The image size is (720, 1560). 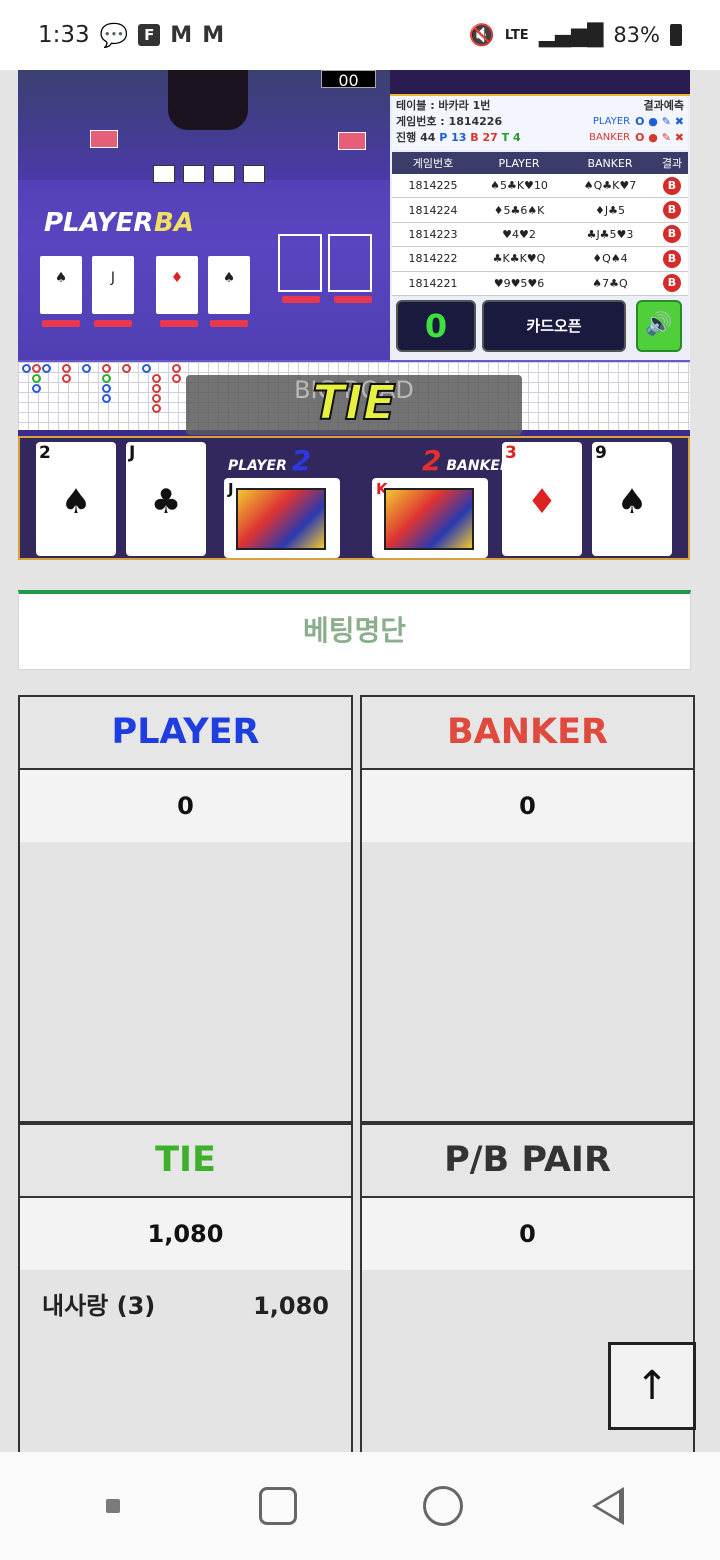 I want to click on status-right: 🔇 LTE ▂▄▆█ 83%, so click(x=575, y=35).